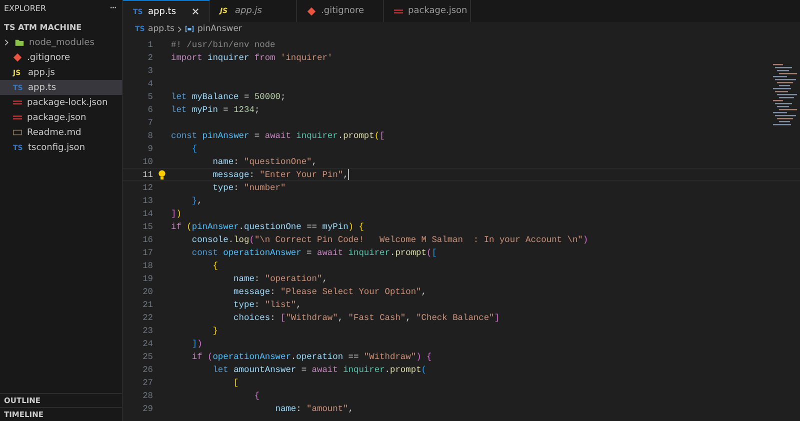  I want to click on breadcrumb-symbol: pinAnswer, so click(219, 29).